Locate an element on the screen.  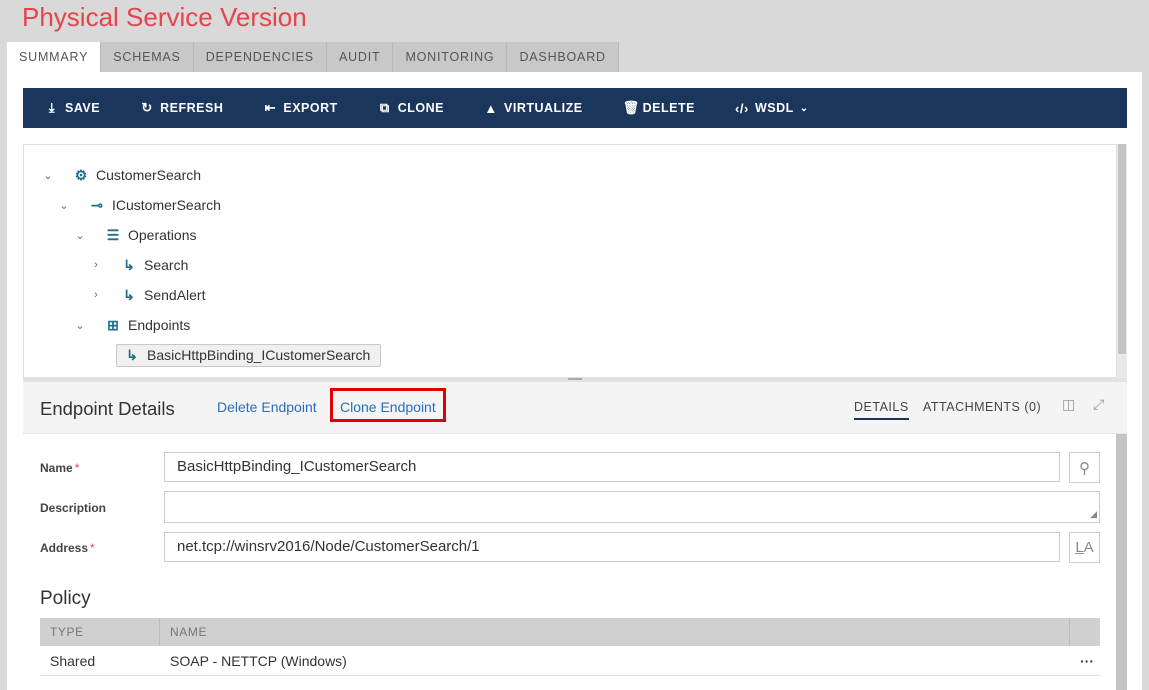
clone-label: CLONE is located at coordinates (421, 108).